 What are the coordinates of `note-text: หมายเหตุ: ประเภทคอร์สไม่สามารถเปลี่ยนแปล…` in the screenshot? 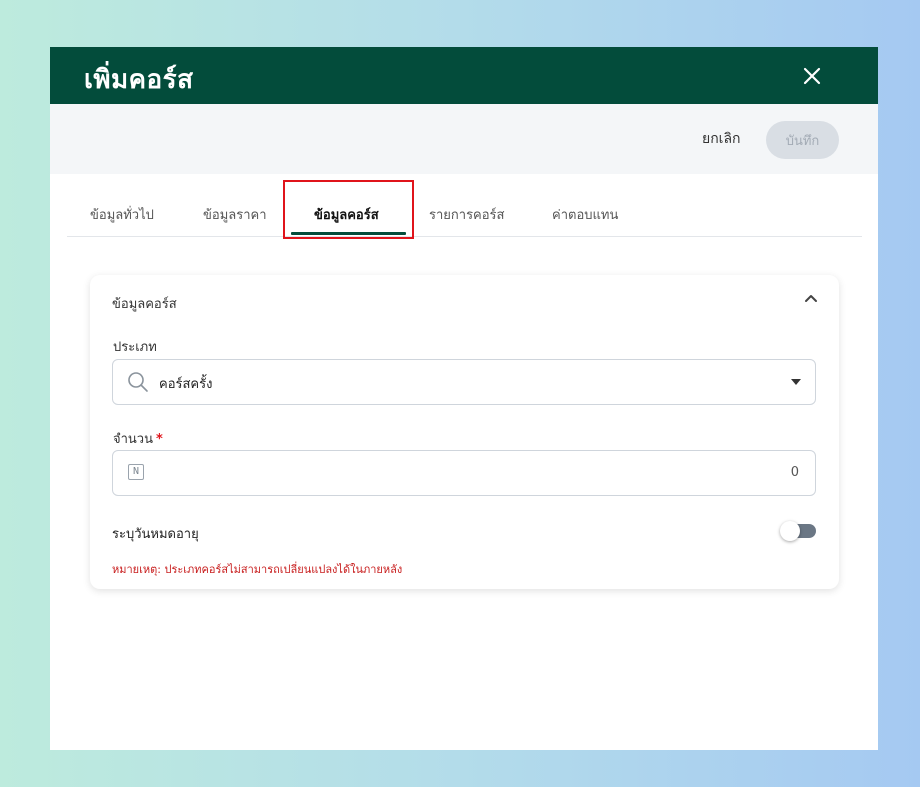 It's located at (257, 569).